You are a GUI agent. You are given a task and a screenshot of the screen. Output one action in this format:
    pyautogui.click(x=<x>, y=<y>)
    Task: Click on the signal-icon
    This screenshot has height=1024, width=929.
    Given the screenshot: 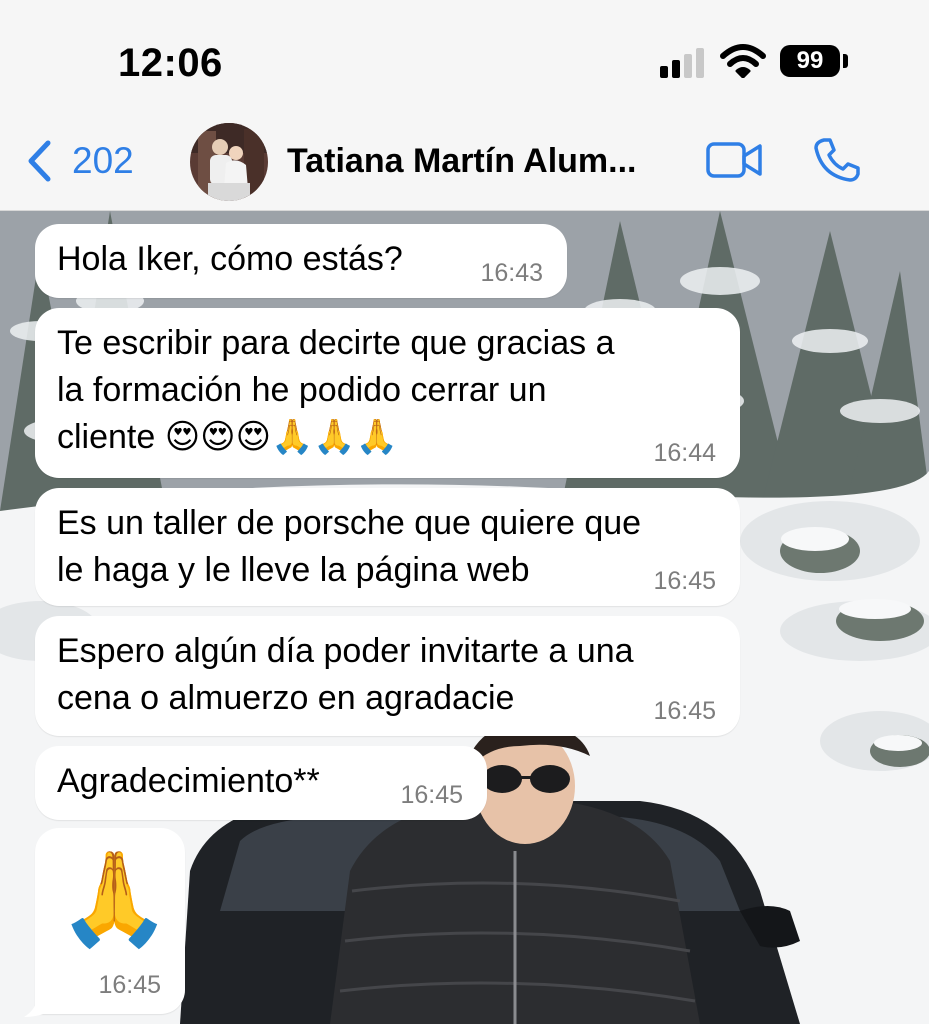 What is the action you would take?
    pyautogui.click(x=684, y=63)
    